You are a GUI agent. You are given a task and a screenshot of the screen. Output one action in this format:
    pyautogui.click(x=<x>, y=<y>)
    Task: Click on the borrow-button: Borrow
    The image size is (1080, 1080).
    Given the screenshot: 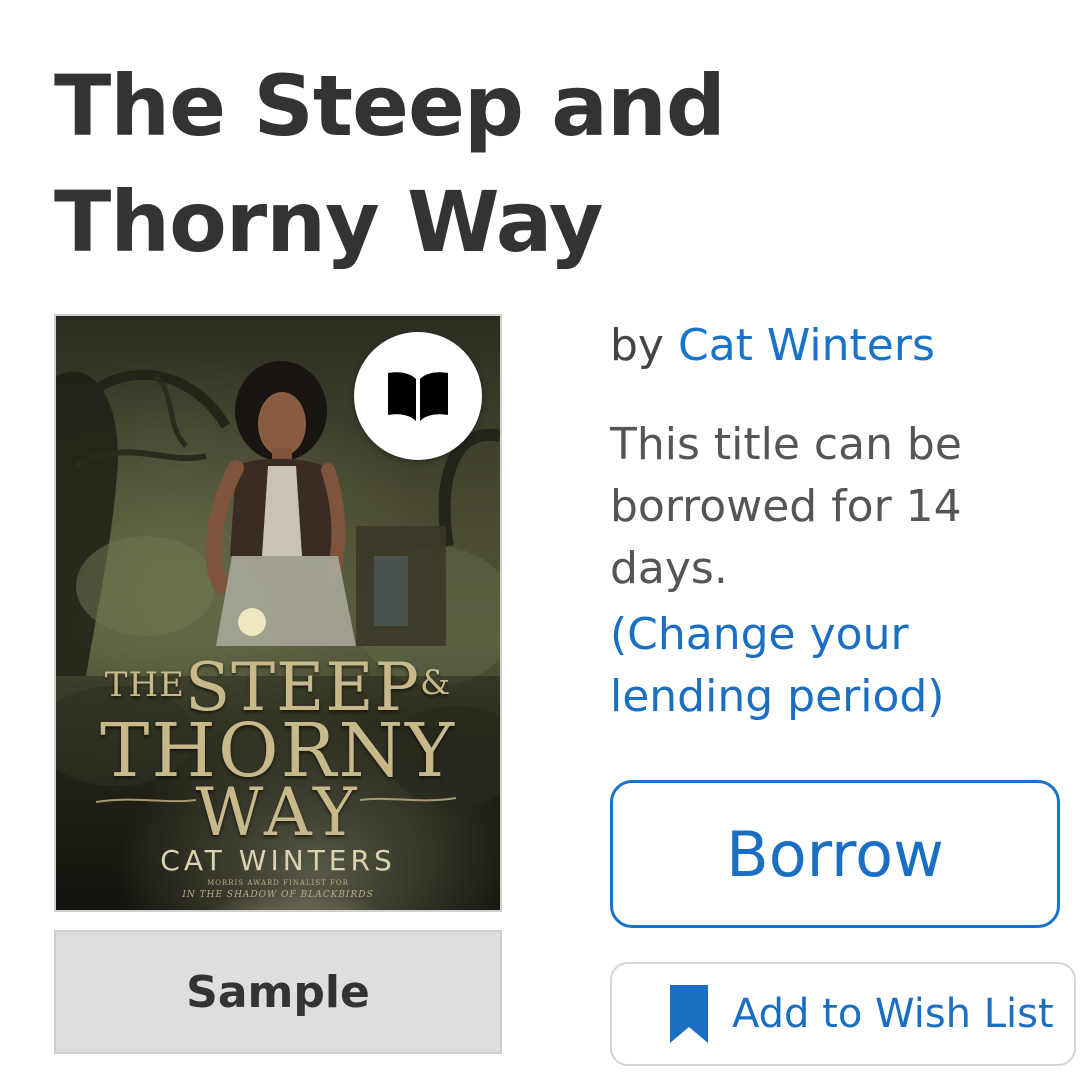 What is the action you would take?
    pyautogui.click(x=835, y=854)
    